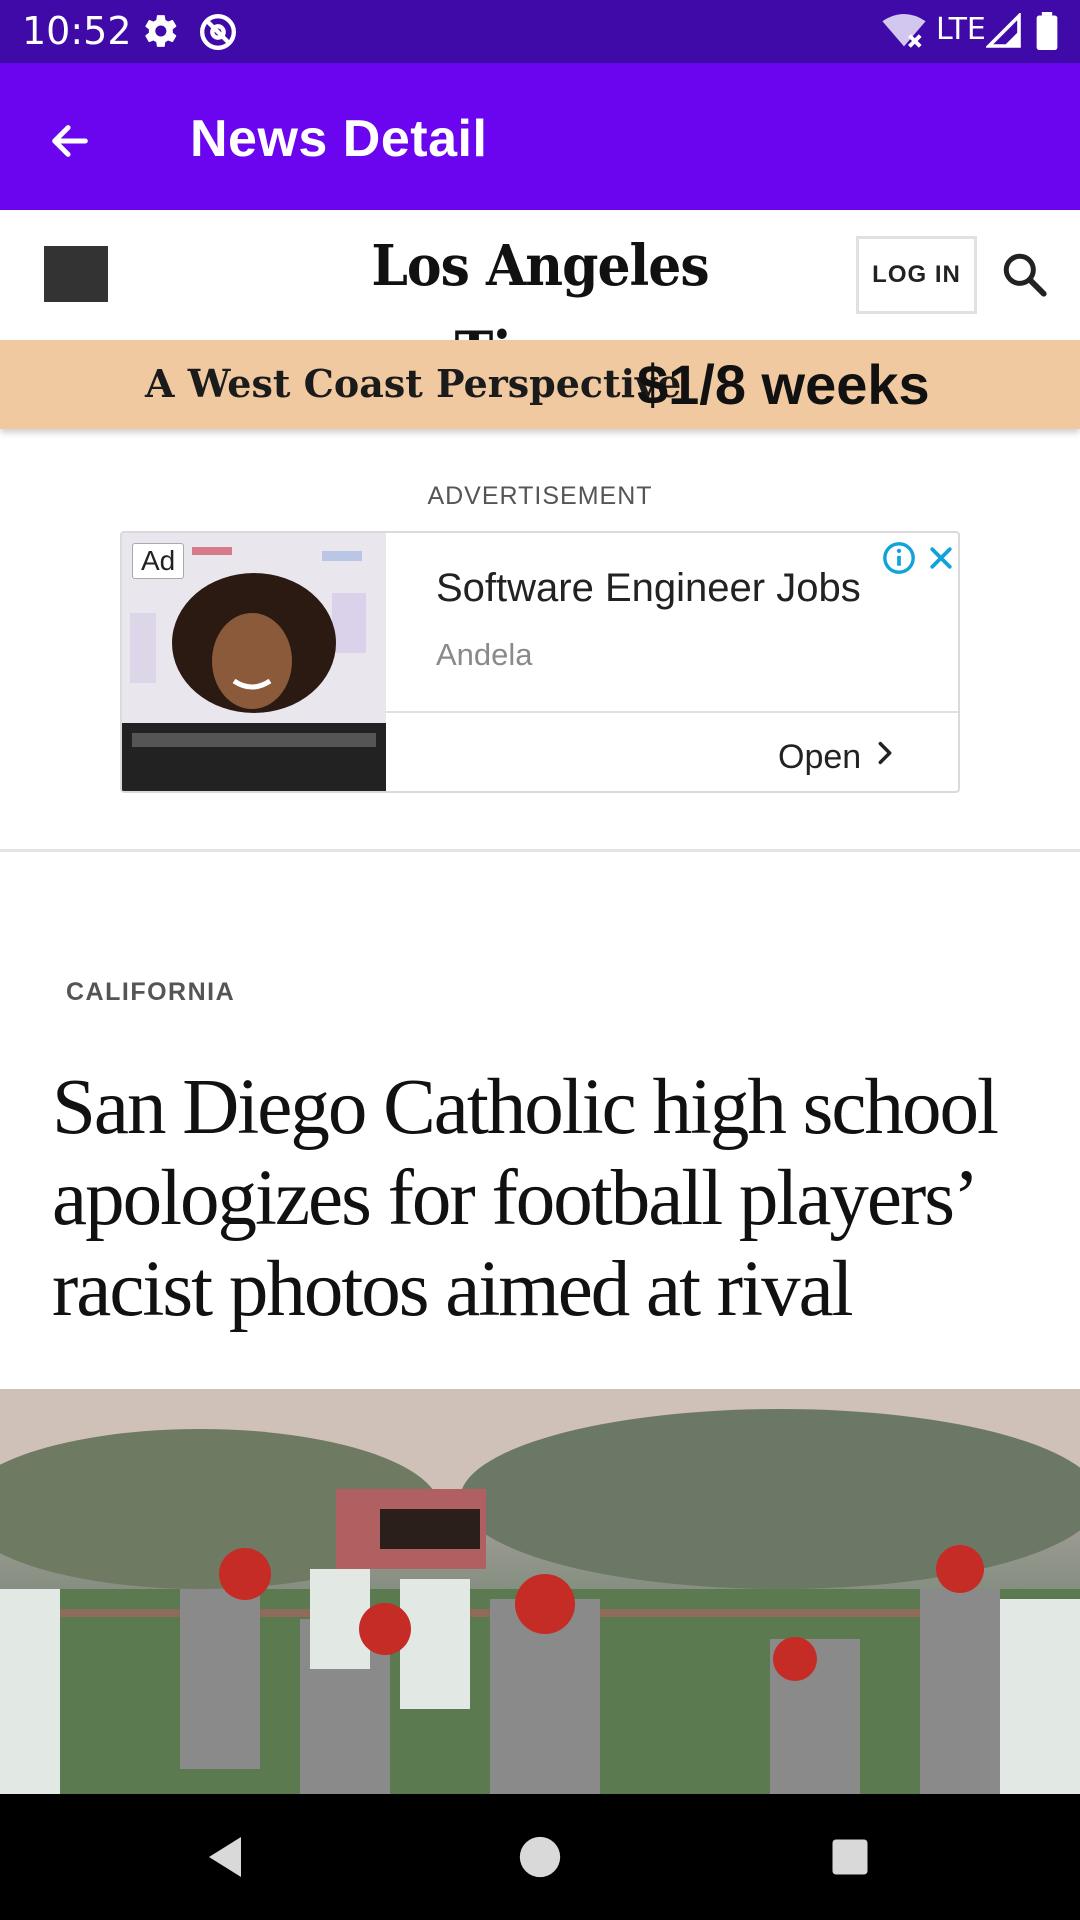  I want to click on back-button, so click(70, 143).